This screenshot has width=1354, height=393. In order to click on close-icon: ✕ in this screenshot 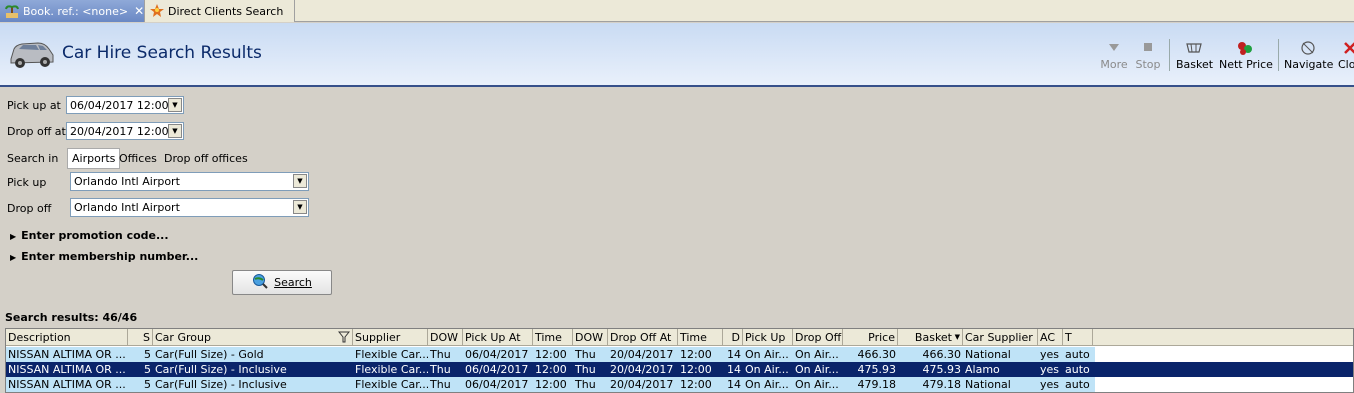, I will do `click(139, 11)`.